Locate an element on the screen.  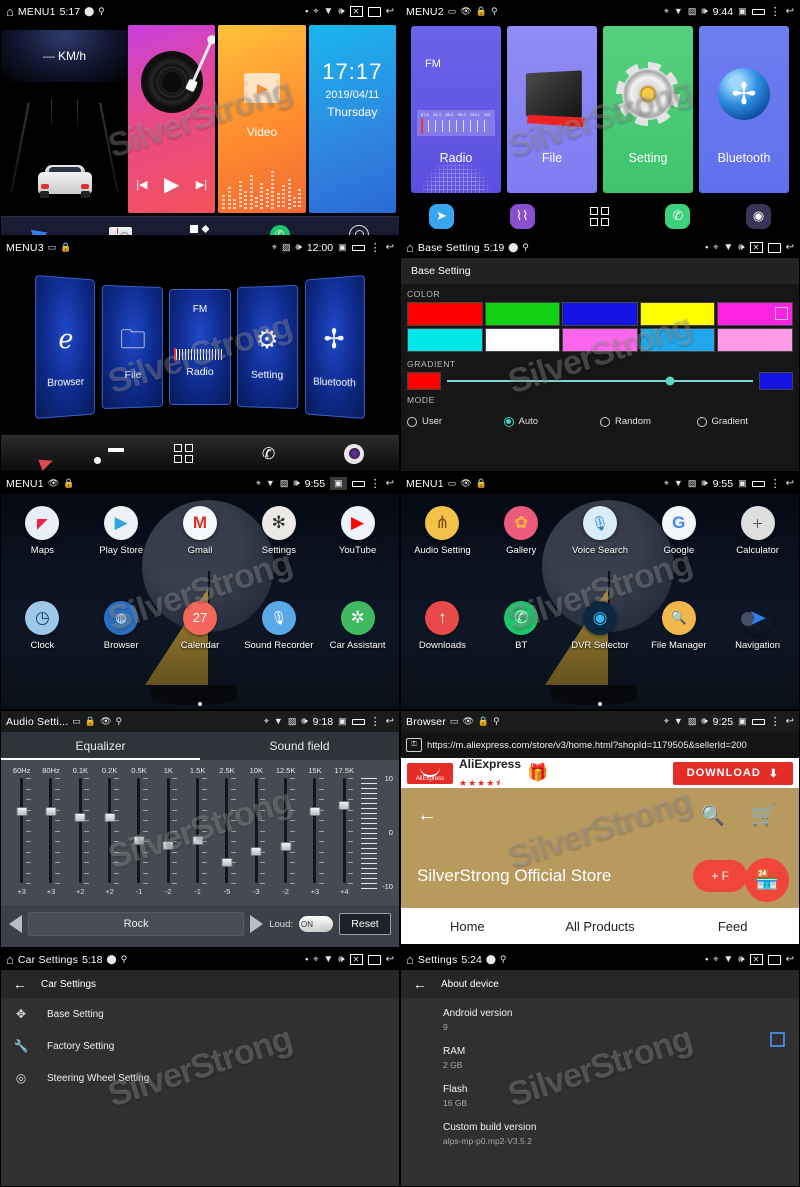
about-row-android-version: Android version 9 is located at coordinates (600, 1017).